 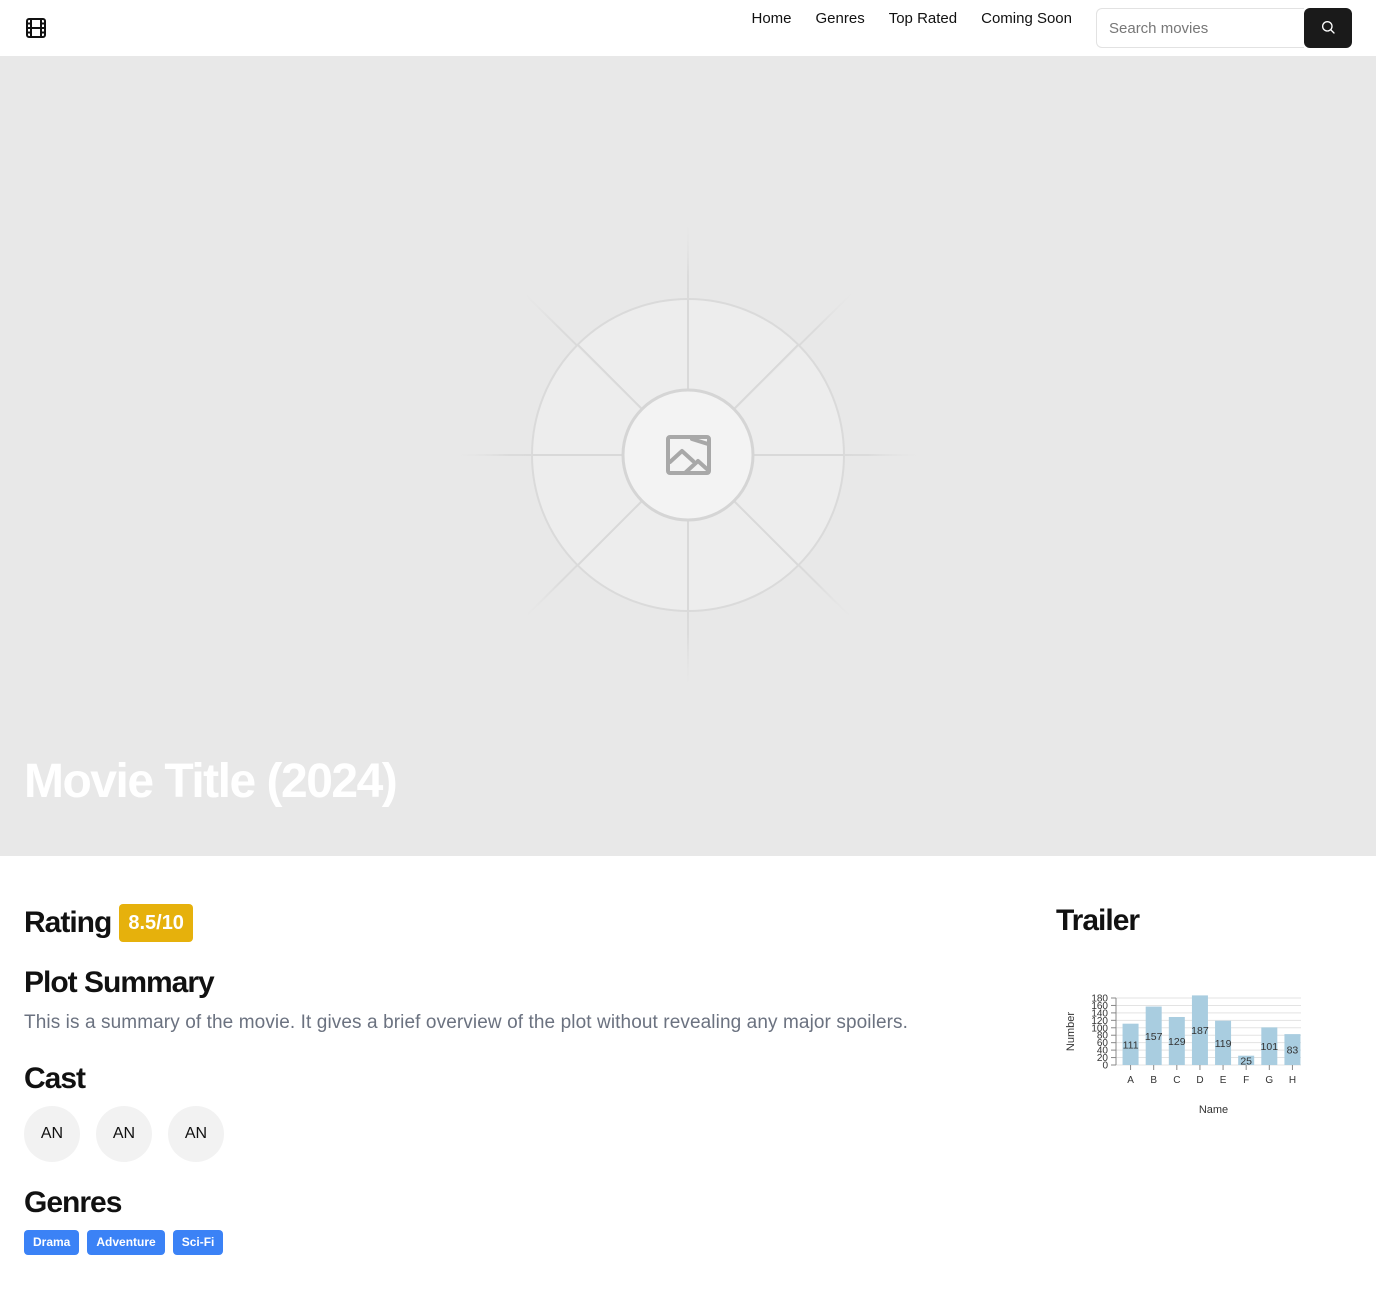 I want to click on nav-top-rated-link: Top Rated, so click(x=923, y=18).